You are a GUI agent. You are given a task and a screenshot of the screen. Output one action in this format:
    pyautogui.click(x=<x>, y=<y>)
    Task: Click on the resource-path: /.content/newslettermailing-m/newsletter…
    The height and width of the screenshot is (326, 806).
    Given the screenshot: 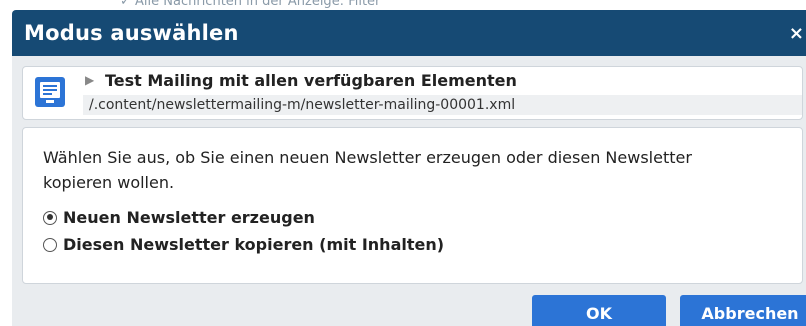 What is the action you would take?
    pyautogui.click(x=302, y=105)
    